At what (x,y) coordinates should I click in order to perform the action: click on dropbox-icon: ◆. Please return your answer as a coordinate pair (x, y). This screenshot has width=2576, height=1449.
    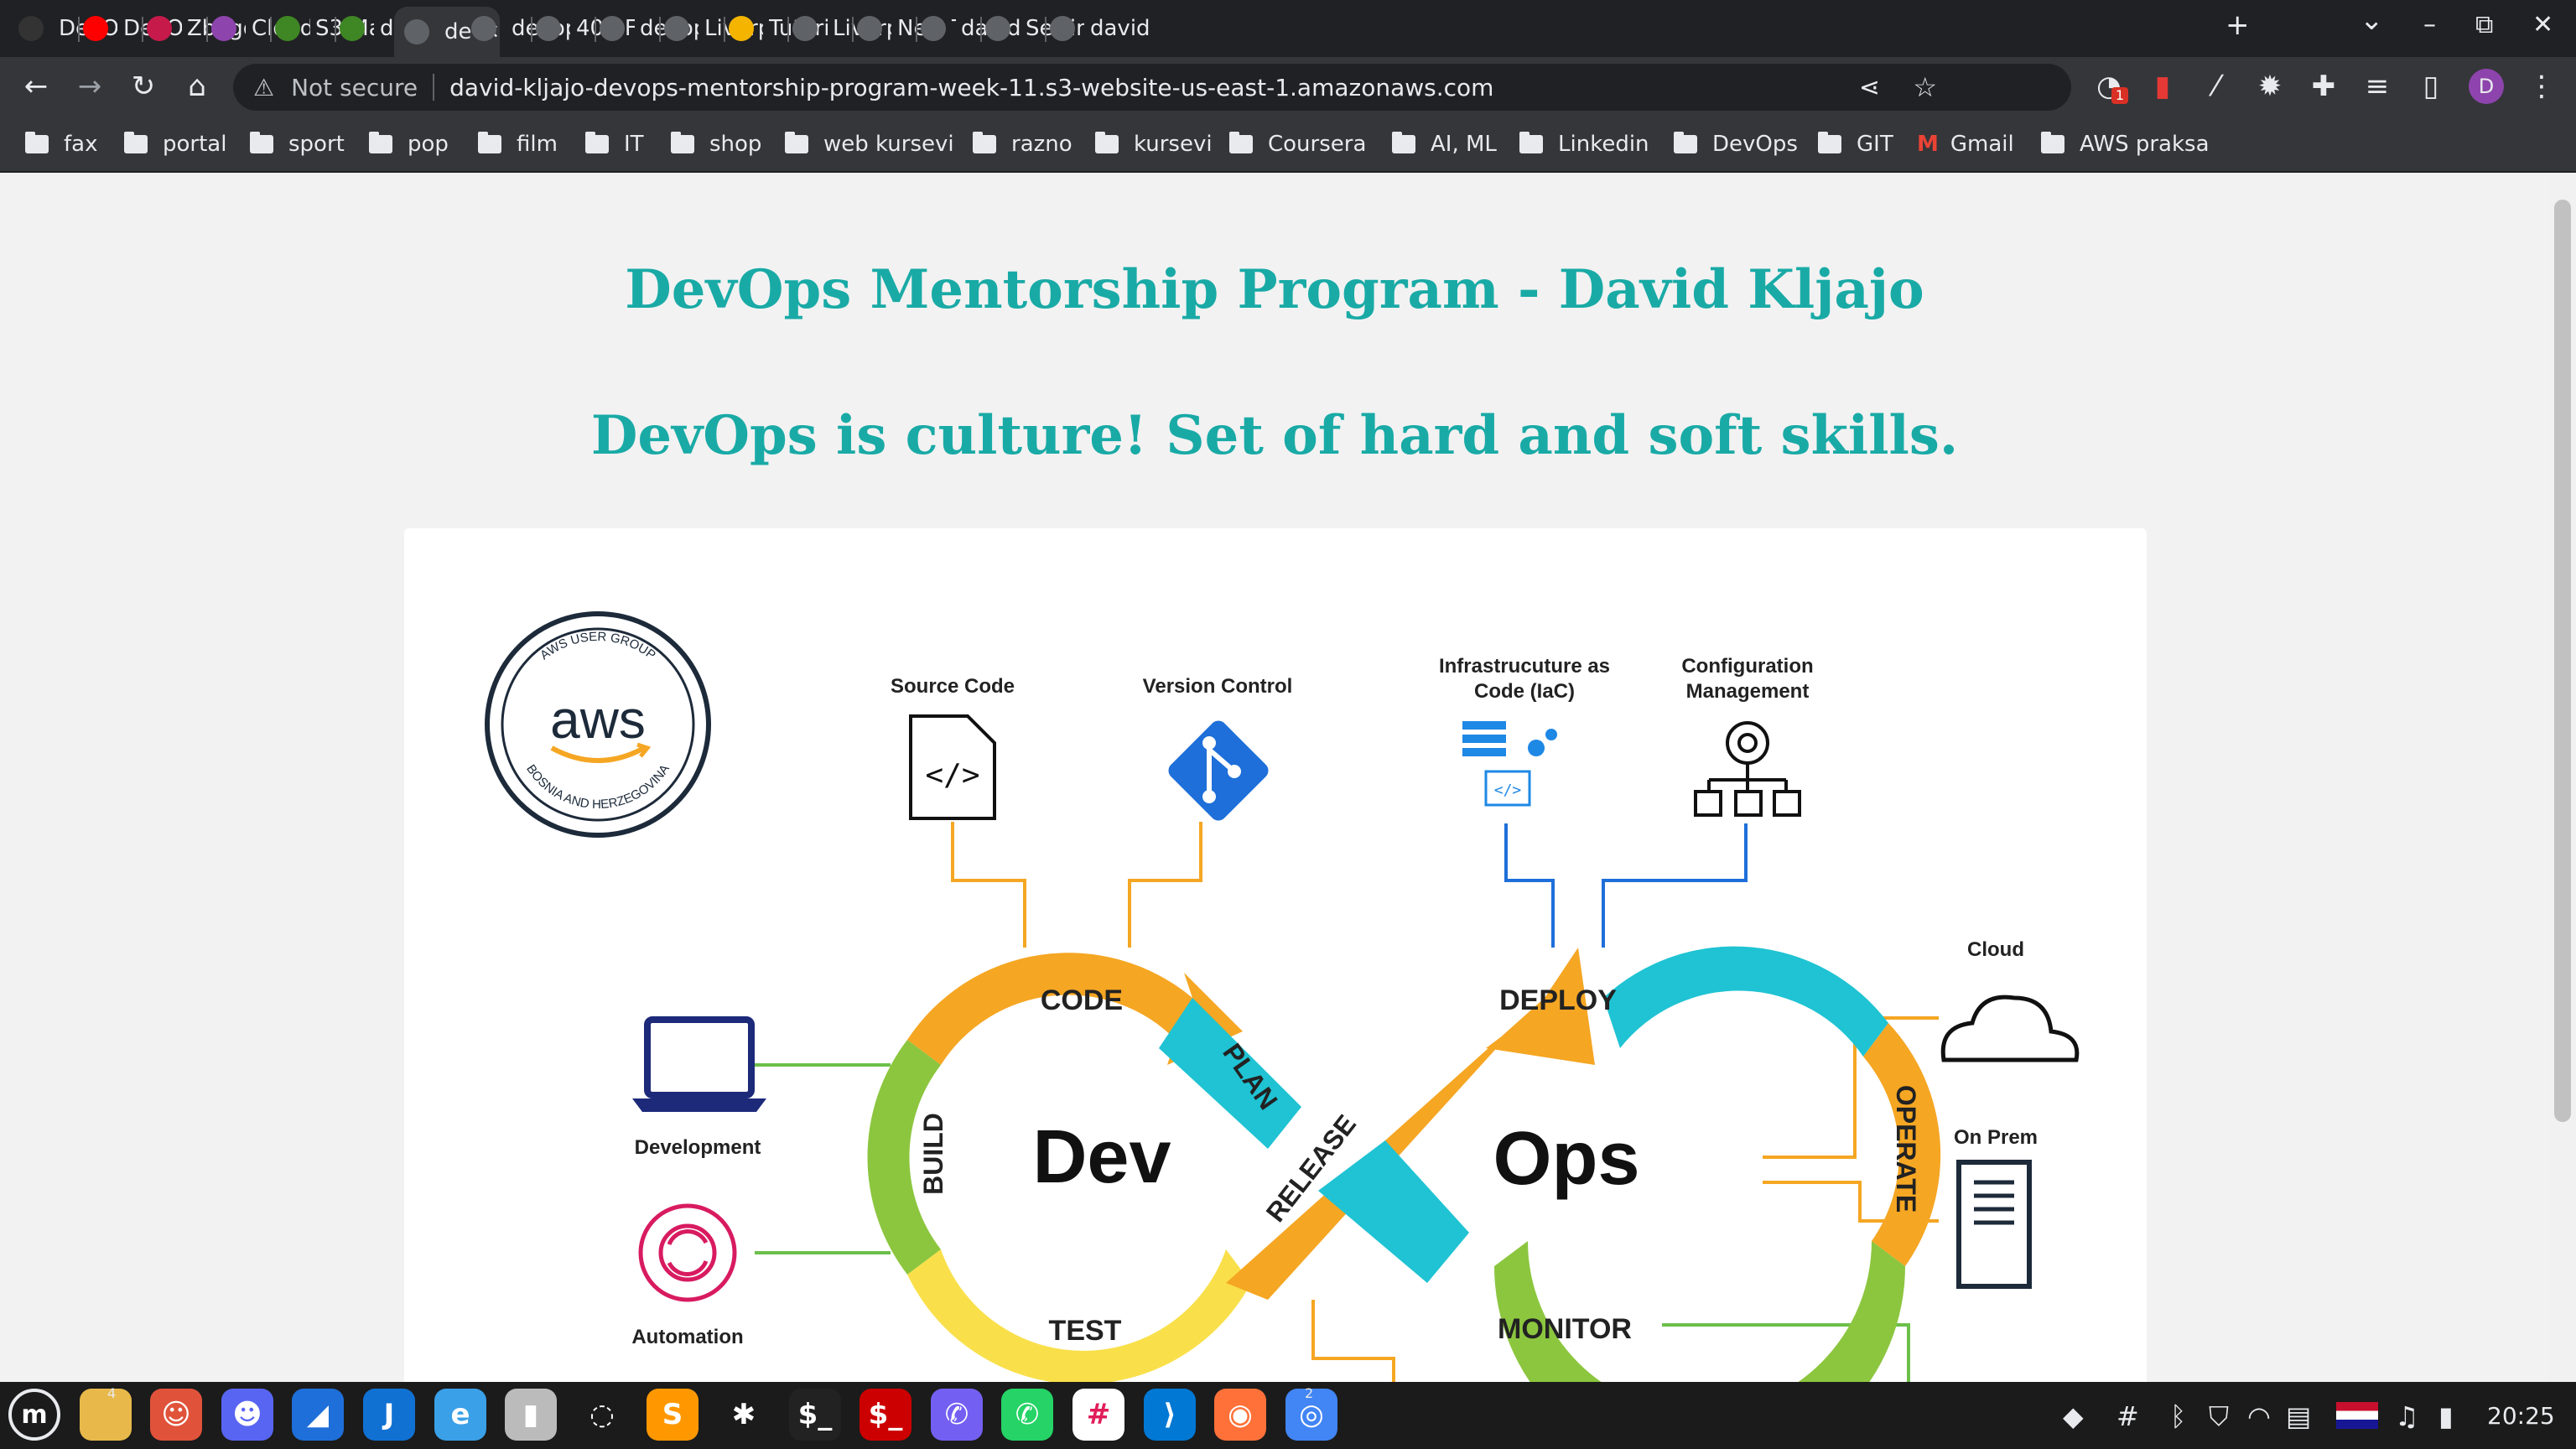
    Looking at the image, I should click on (2073, 1416).